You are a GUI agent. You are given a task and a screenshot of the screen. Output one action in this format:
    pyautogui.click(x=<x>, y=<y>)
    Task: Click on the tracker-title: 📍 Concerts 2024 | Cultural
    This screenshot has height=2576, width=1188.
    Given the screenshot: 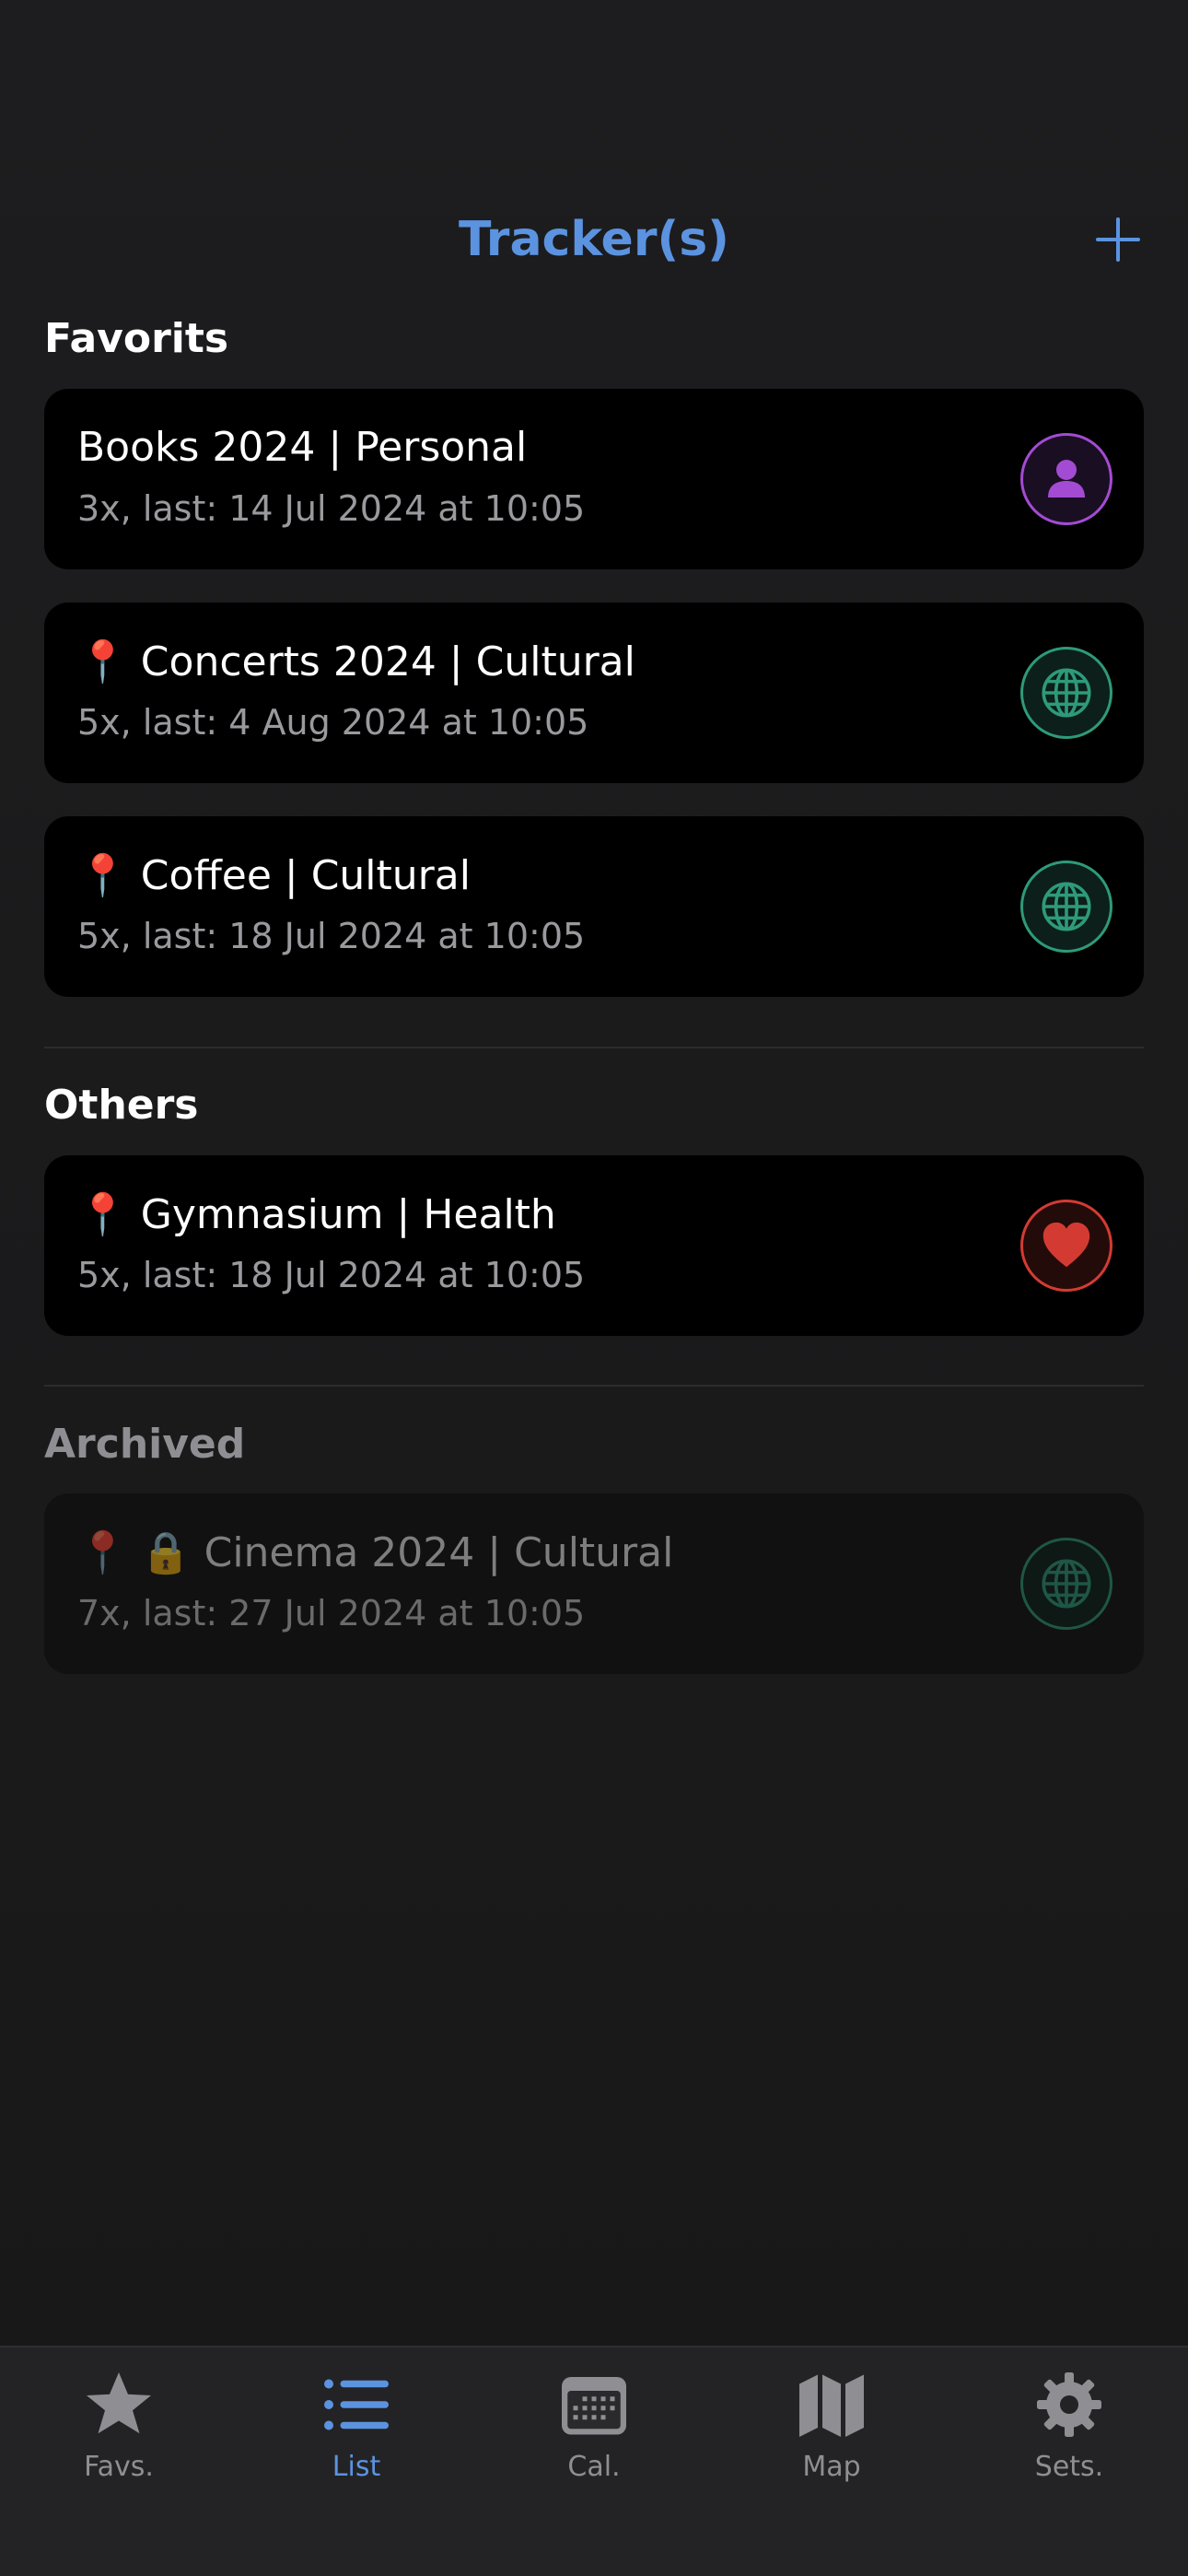 What is the action you would take?
    pyautogui.click(x=356, y=661)
    